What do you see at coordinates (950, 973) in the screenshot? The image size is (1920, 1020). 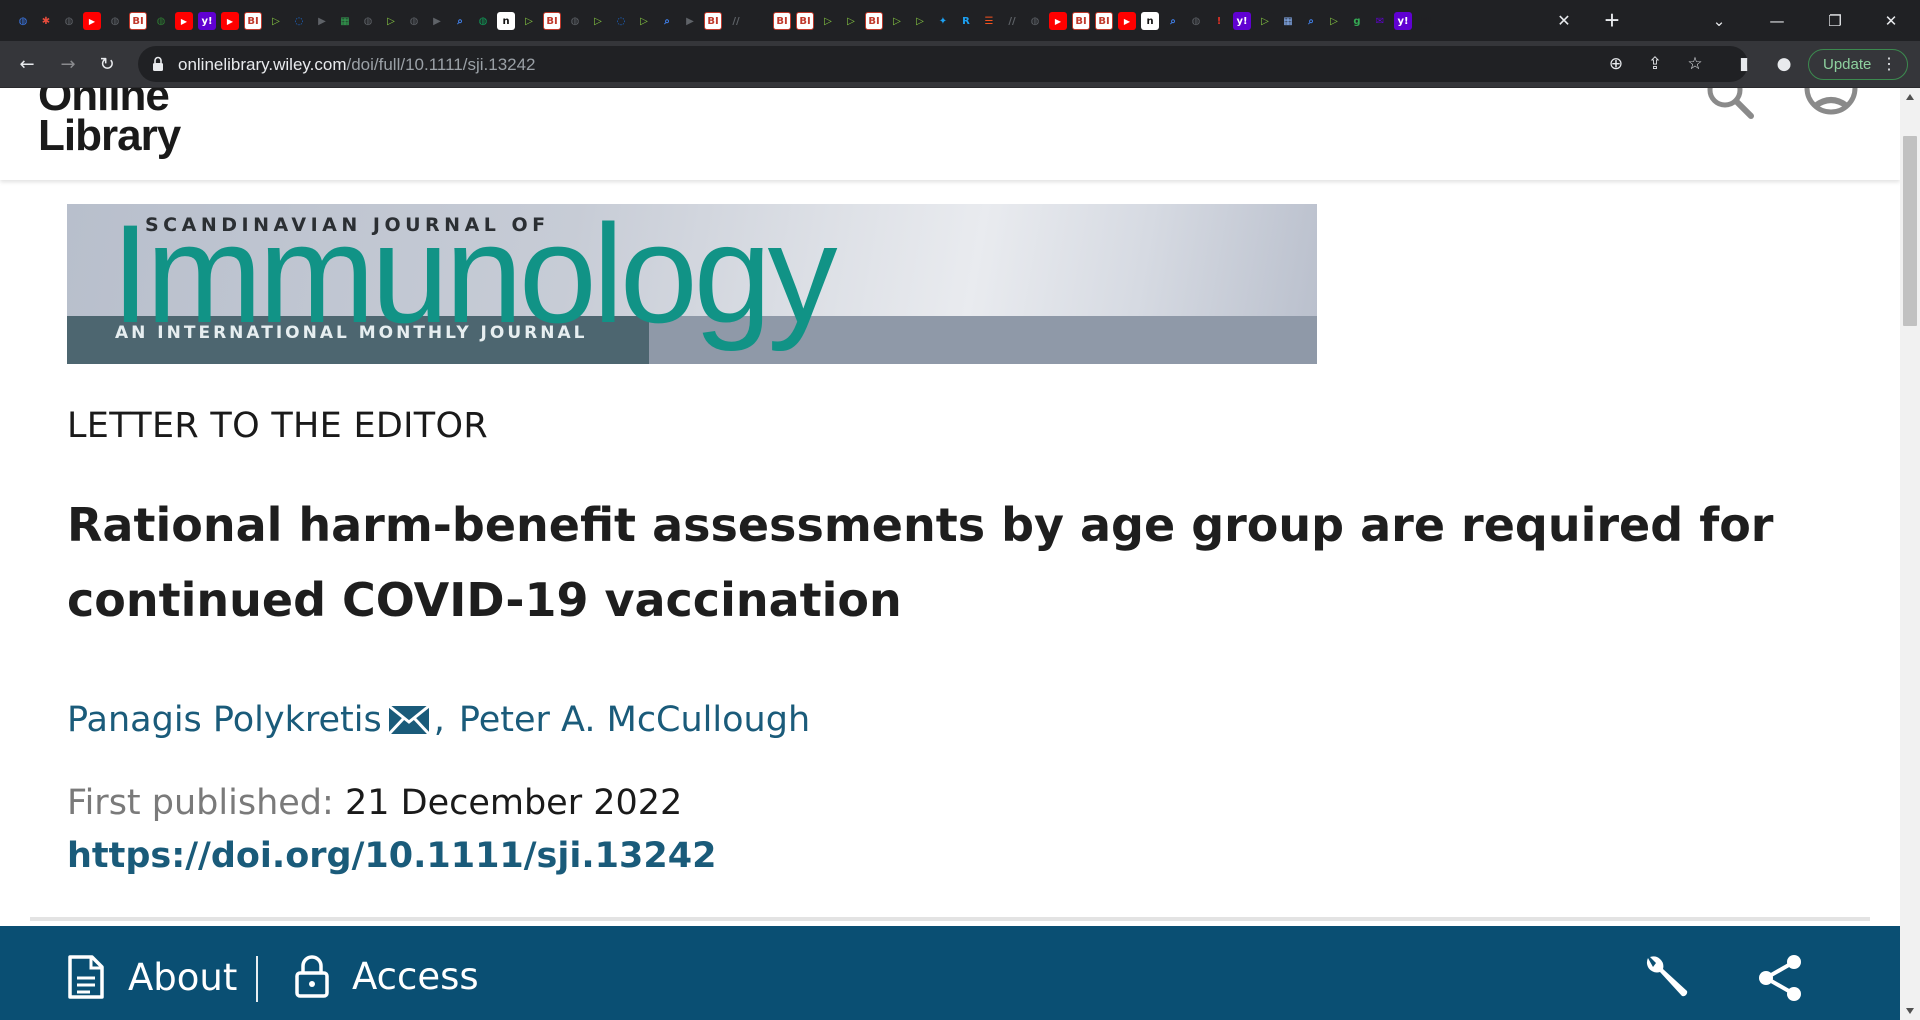 I see `article-toolbar: About Access` at bounding box center [950, 973].